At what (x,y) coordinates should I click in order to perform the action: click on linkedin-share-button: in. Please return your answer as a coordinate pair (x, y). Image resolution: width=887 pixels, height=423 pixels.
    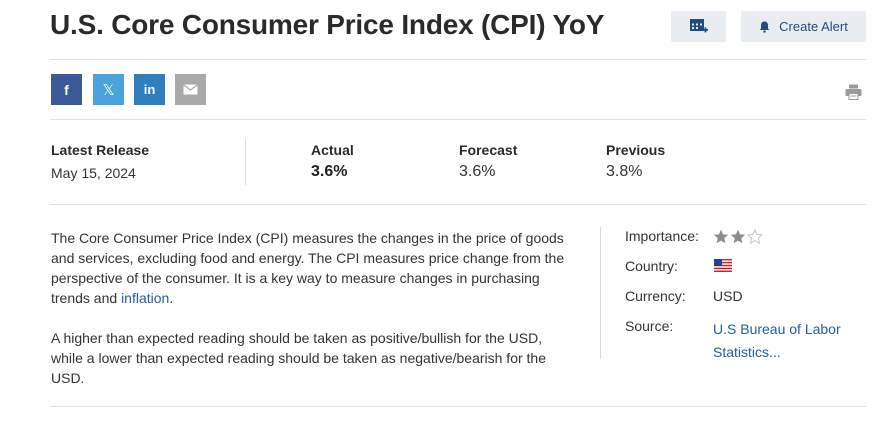
    Looking at the image, I should click on (149, 89).